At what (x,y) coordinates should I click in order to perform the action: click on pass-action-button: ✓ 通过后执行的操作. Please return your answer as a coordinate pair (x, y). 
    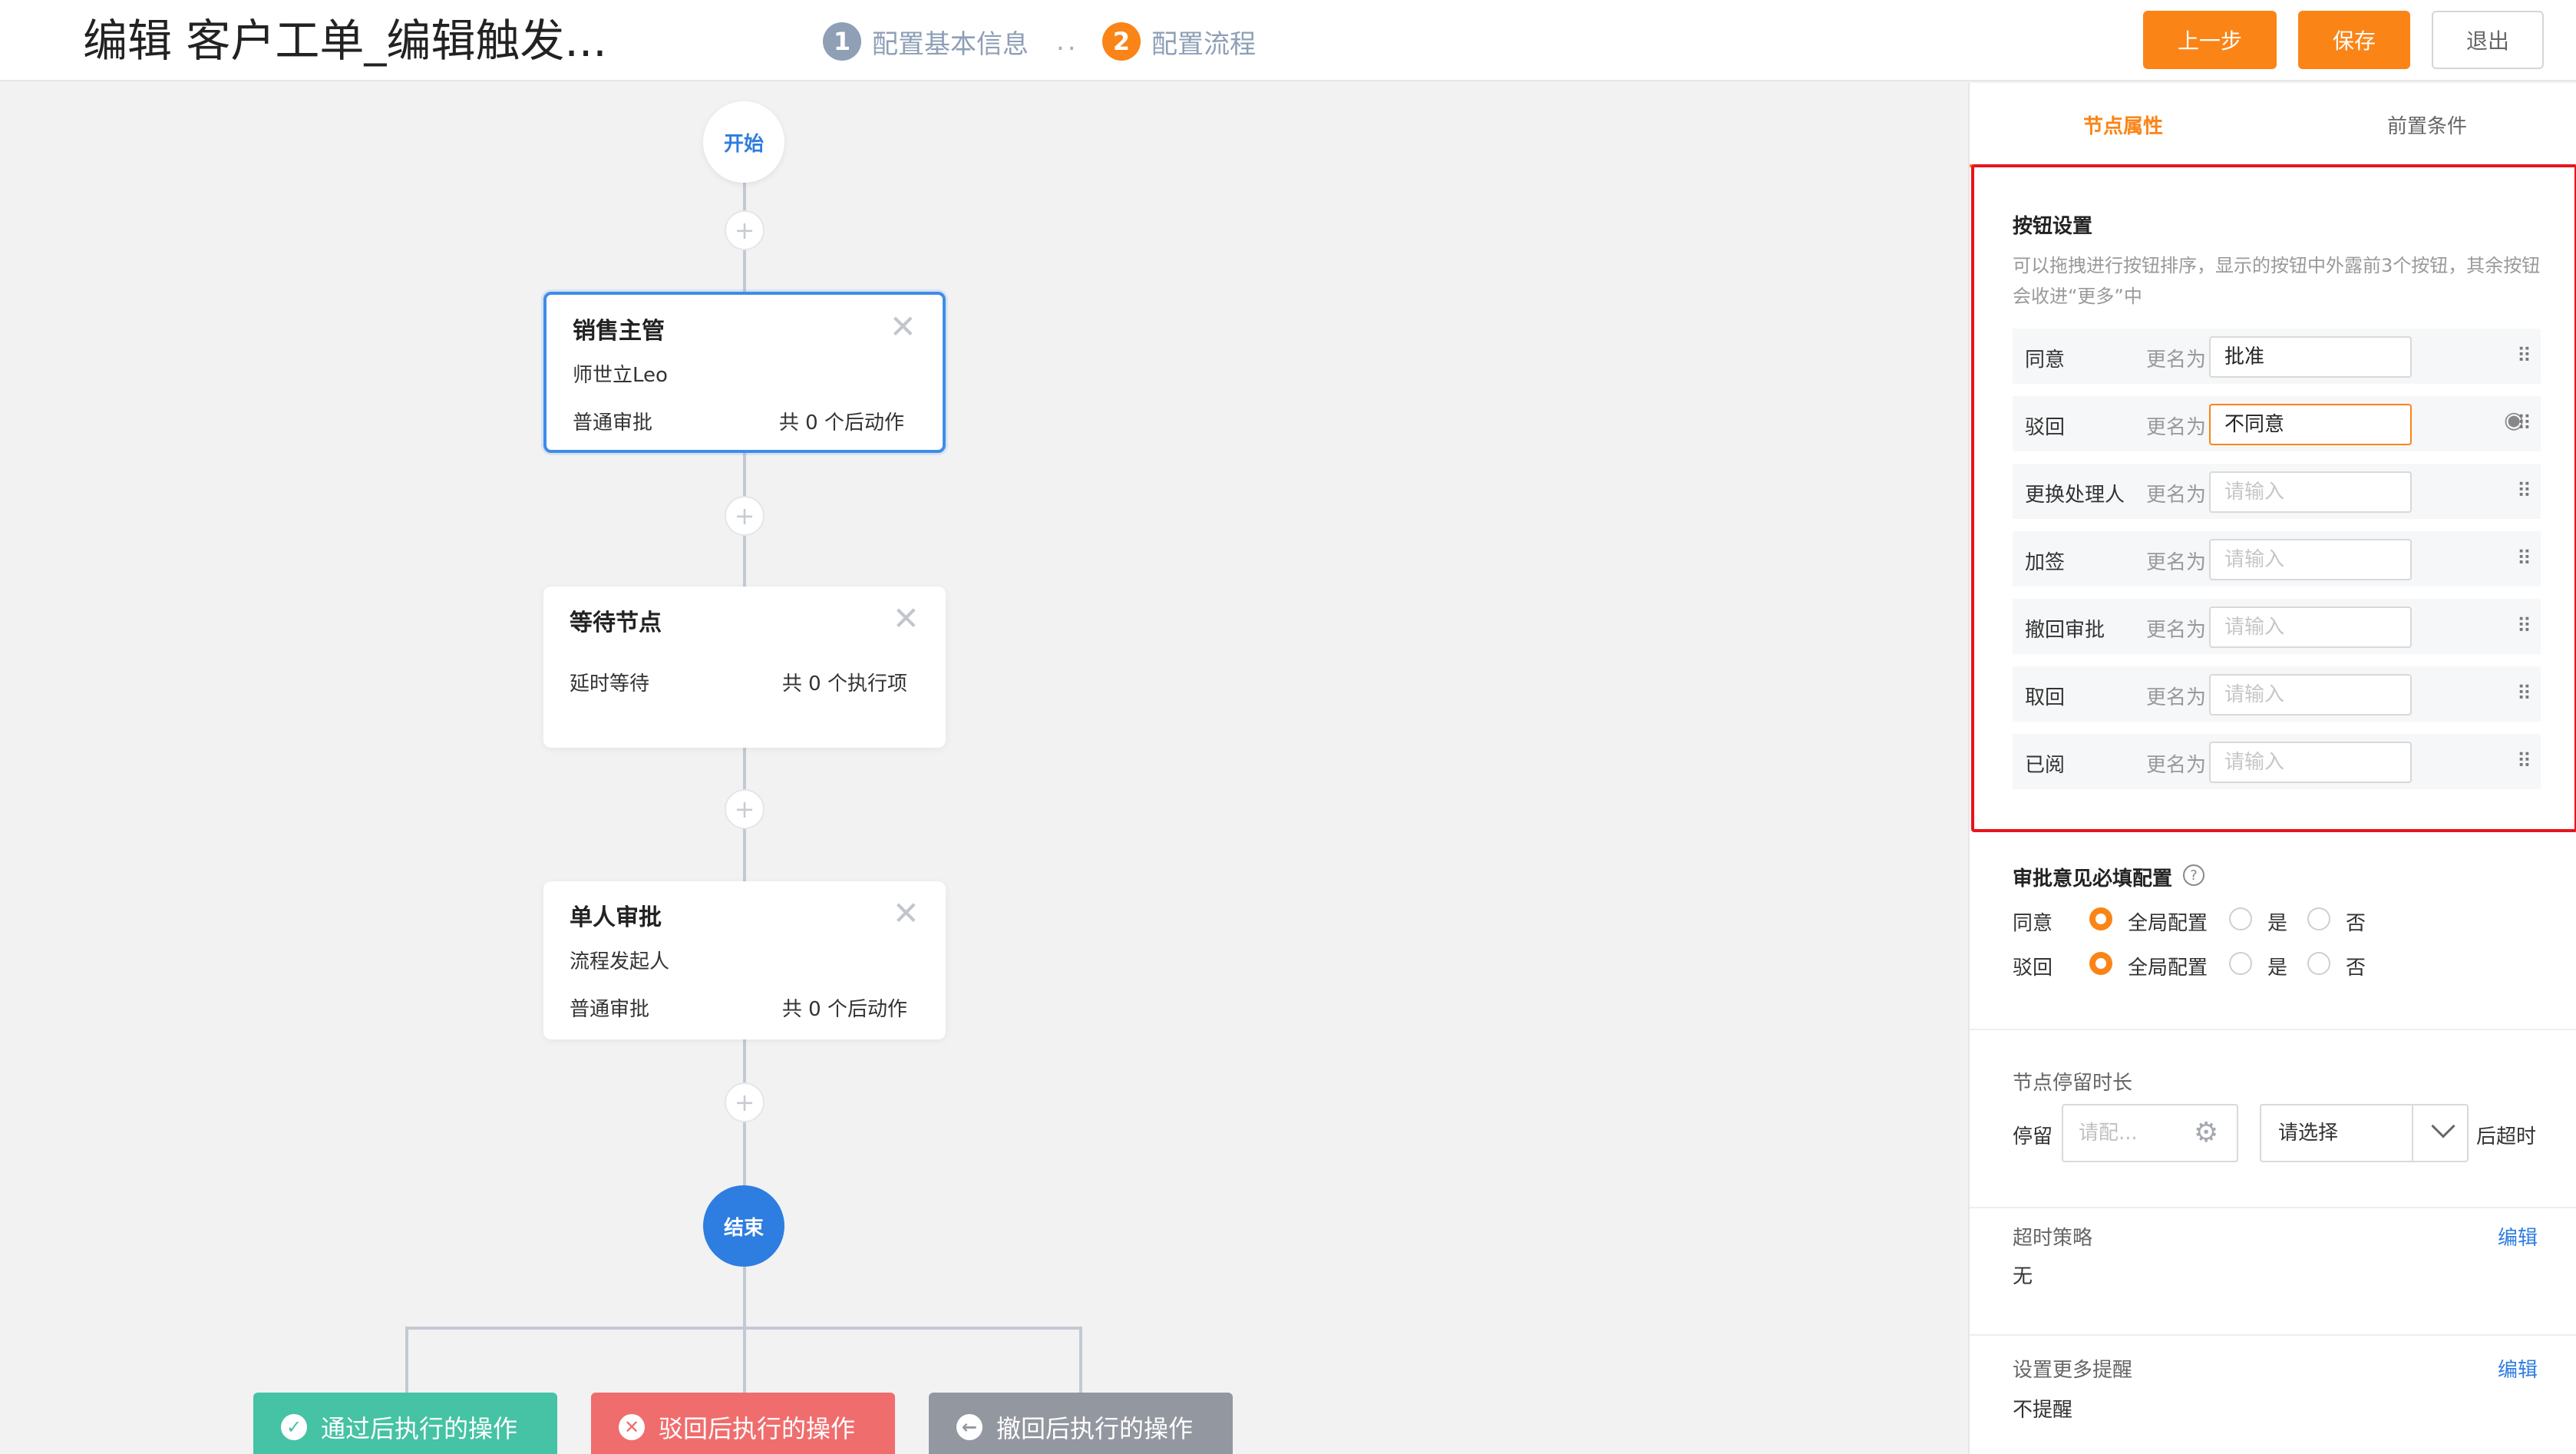
    Looking at the image, I should click on (405, 1423).